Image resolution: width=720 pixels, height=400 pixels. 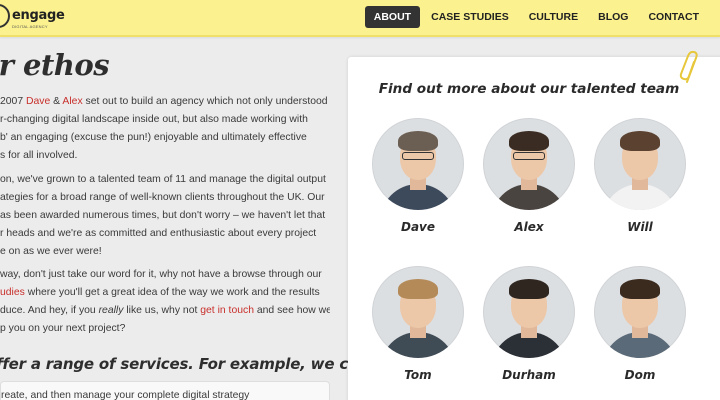 I want to click on alex-link: Alex, so click(x=72, y=101).